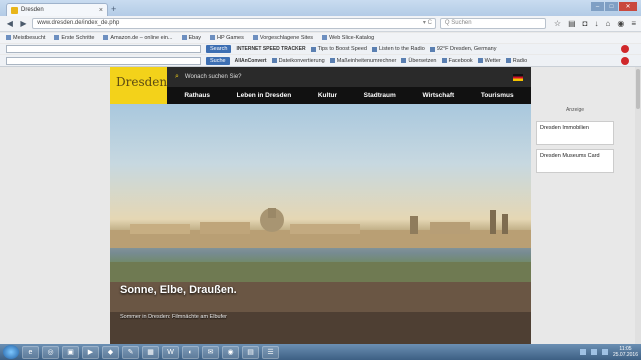 The height and width of the screenshot is (360, 641). Describe the element at coordinates (10, 23) in the screenshot. I see `back-icon: ◀` at that location.